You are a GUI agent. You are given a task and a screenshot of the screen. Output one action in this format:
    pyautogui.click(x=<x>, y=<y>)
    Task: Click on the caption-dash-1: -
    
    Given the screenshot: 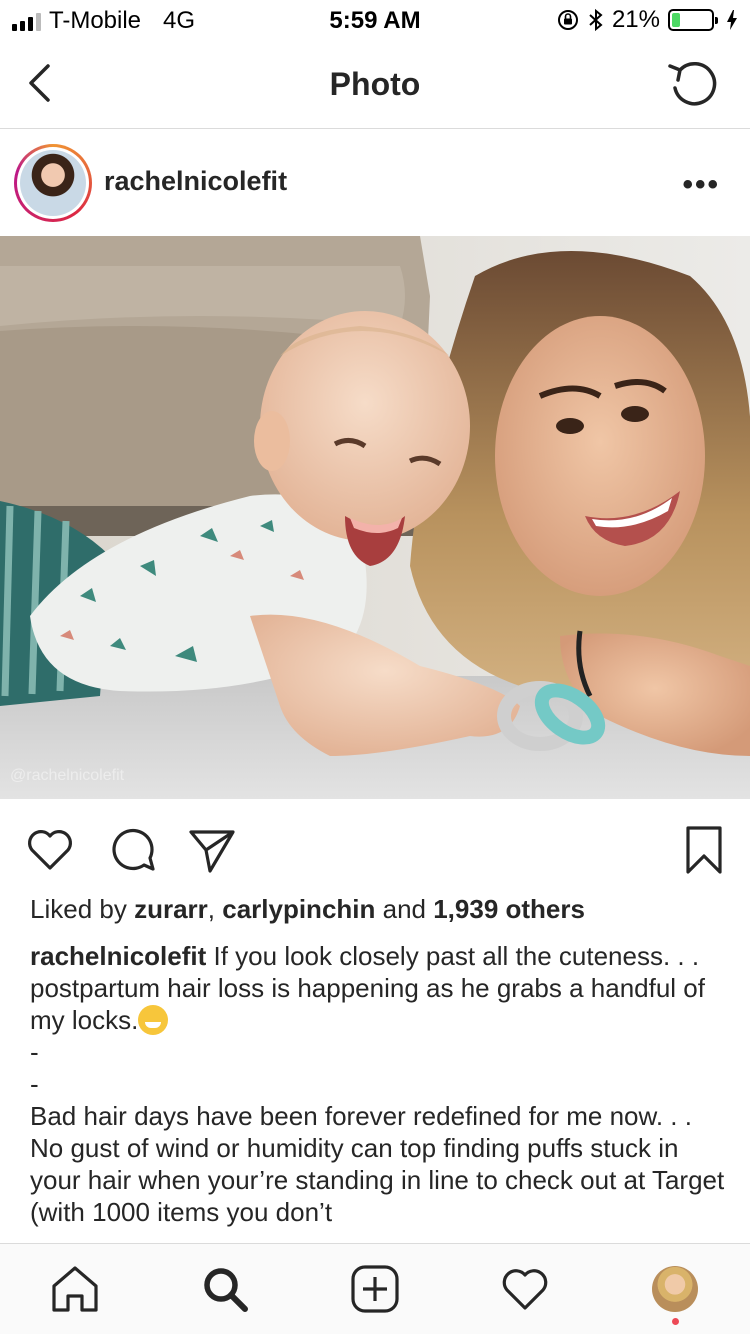 What is the action you would take?
    pyautogui.click(x=34, y=1052)
    